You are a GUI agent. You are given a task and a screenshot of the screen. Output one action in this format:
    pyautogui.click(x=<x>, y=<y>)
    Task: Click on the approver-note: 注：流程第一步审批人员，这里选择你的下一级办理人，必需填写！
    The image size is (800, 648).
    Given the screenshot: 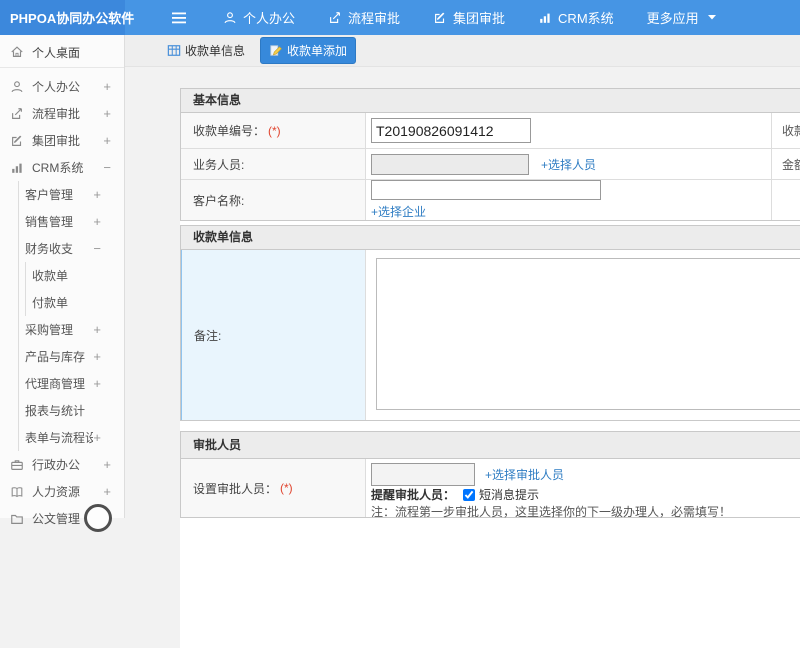 What is the action you would take?
    pyautogui.click(x=551, y=511)
    